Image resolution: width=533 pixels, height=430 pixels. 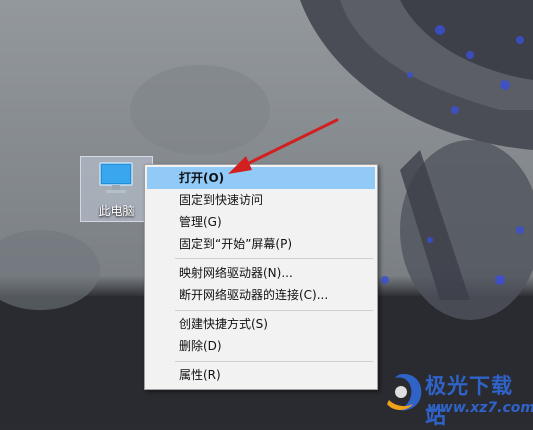 What do you see at coordinates (404, 392) in the screenshot?
I see `aurora-logo-icon` at bounding box center [404, 392].